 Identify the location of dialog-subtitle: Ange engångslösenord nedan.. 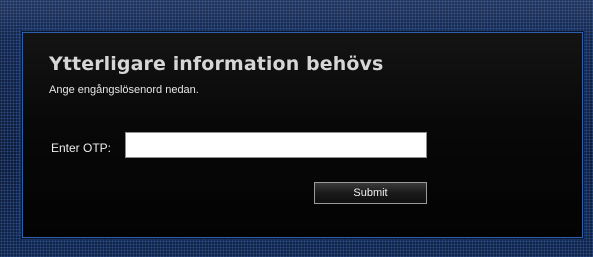
(124, 90).